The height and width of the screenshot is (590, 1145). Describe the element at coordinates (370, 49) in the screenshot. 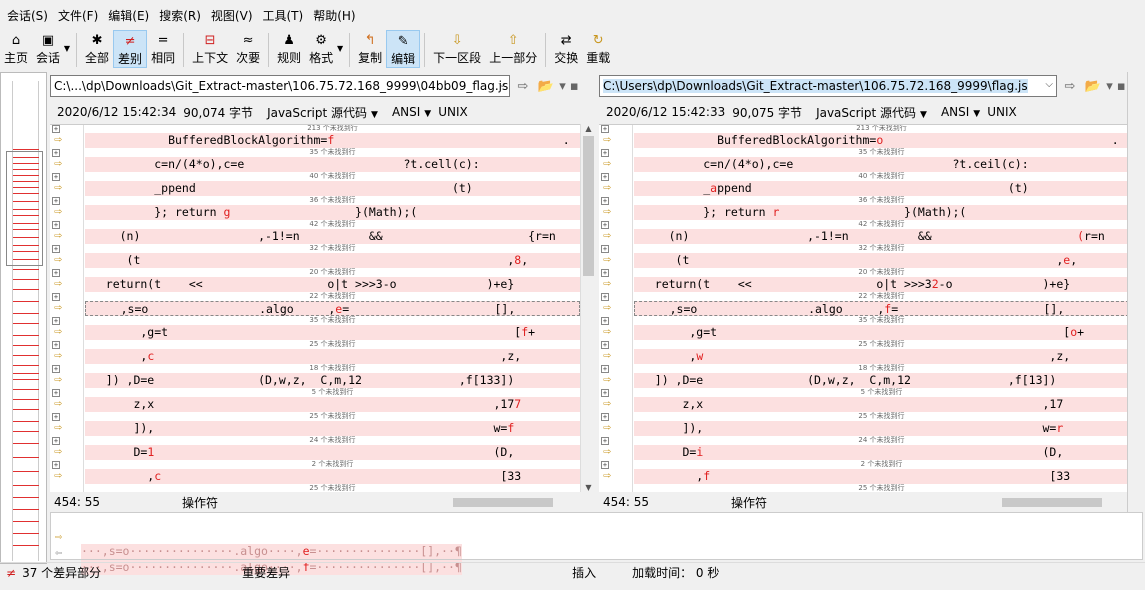

I see `copy-button: ↰ 复制` at that location.